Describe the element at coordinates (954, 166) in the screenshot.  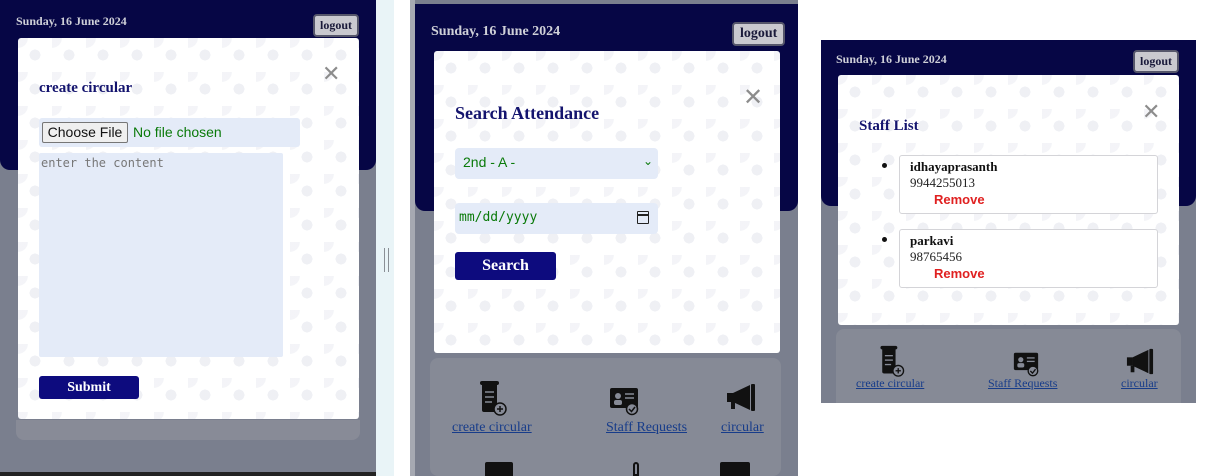
I see `staff-name: idhayaprasanth` at that location.